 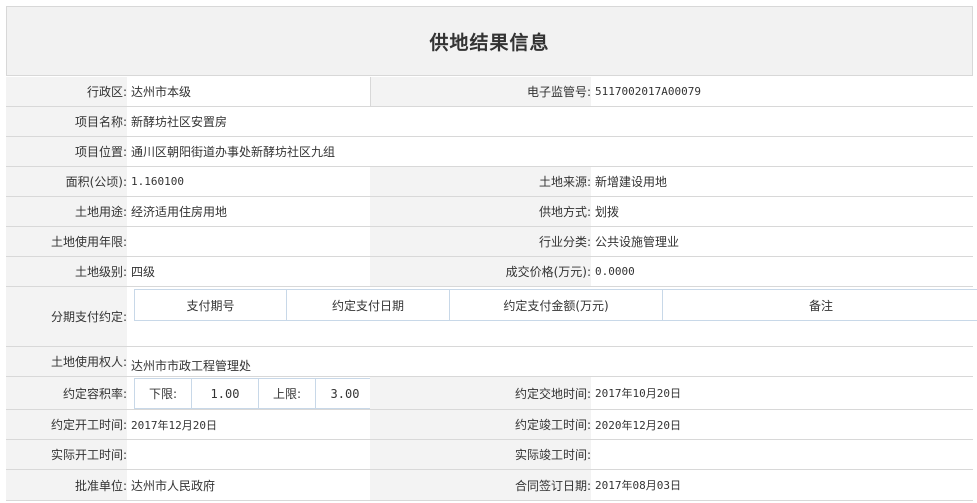 What do you see at coordinates (820, 305) in the screenshot?
I see `installment-header: 备注` at bounding box center [820, 305].